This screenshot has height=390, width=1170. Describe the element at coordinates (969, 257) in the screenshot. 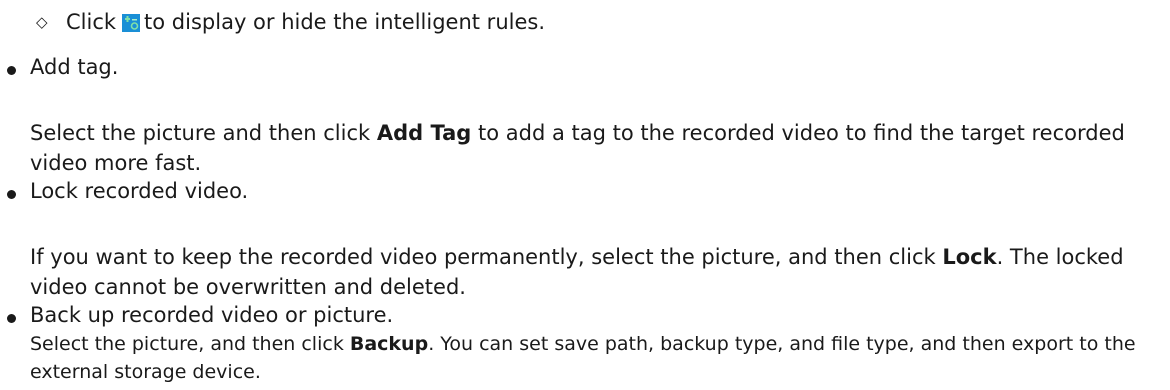

I see `para-bold-lock: Lock` at that location.